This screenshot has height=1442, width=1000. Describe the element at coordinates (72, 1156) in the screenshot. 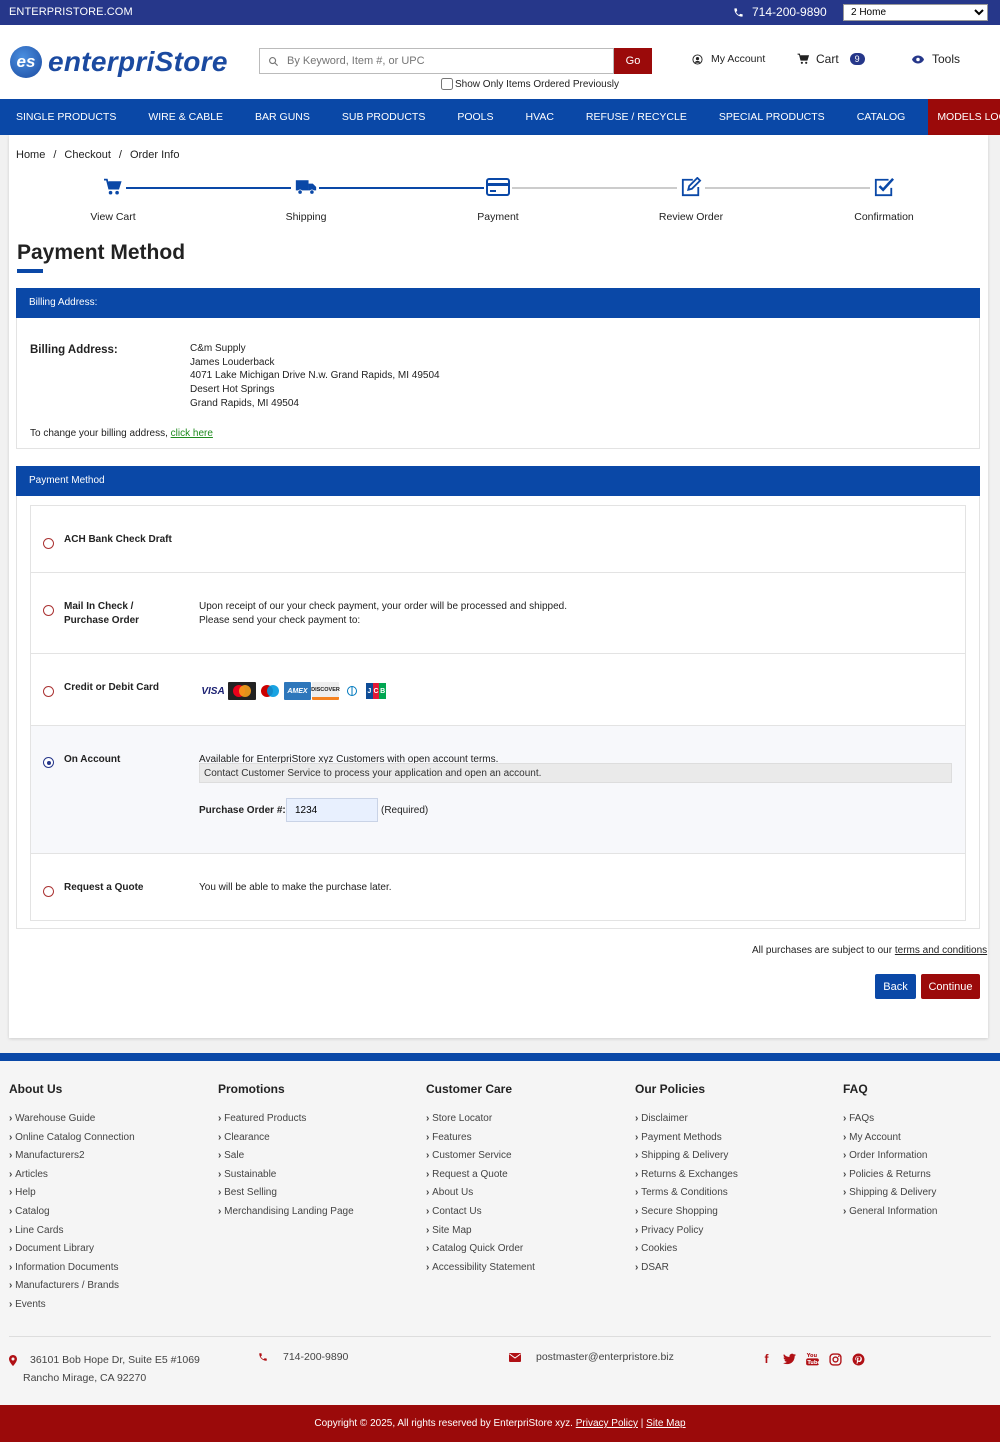

I see `footer-link: Manufacturers2` at that location.